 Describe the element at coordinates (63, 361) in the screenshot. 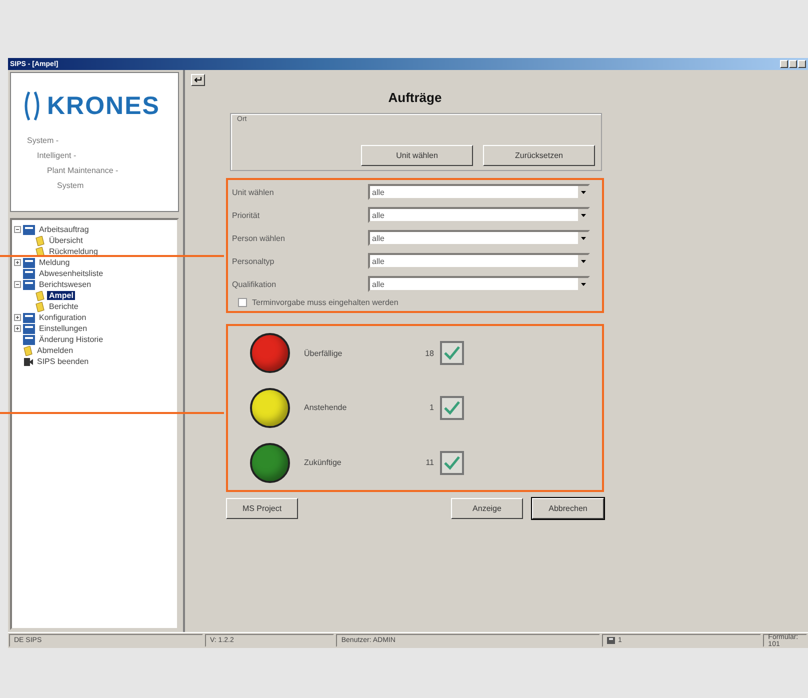

I see `tree-item: SIPS beenden` at that location.